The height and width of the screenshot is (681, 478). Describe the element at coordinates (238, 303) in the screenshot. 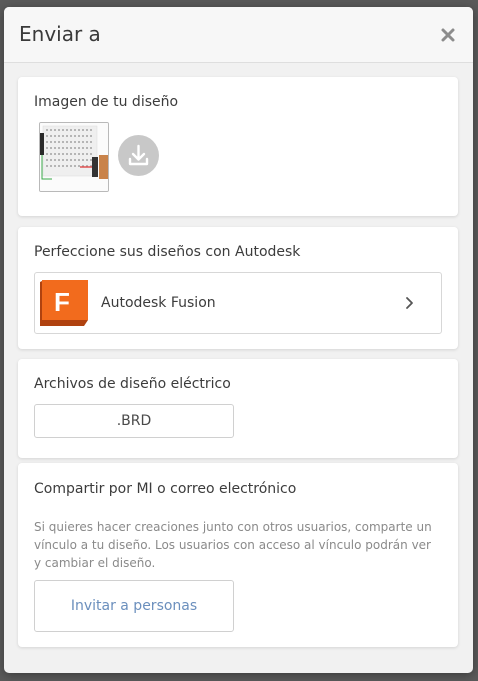

I see `autodesk-fusion-option: F Autodesk Fusion` at that location.